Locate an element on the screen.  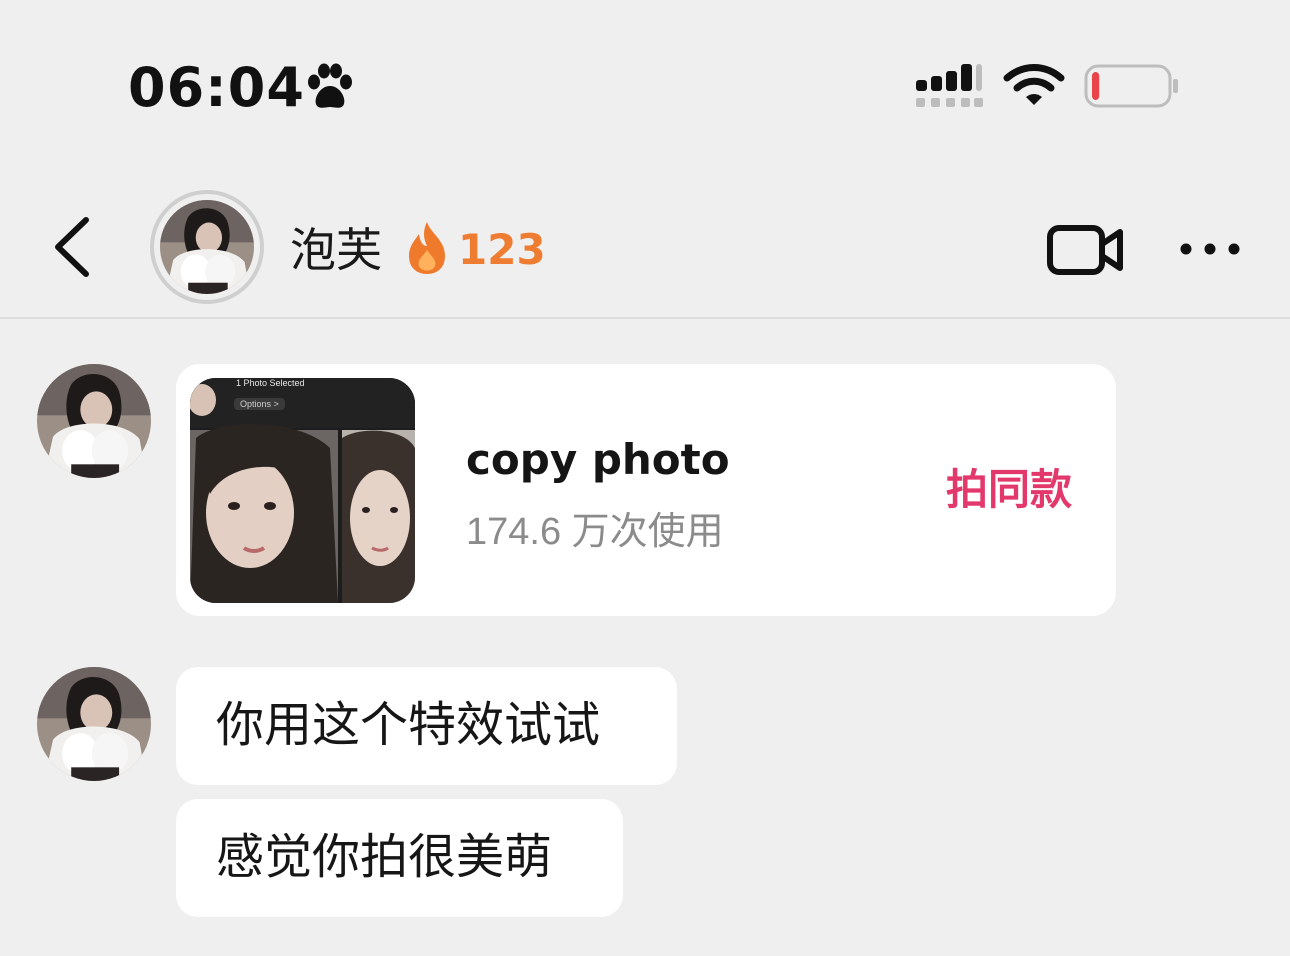
thumbnail-options-text: Options > is located at coordinates (259, 404).